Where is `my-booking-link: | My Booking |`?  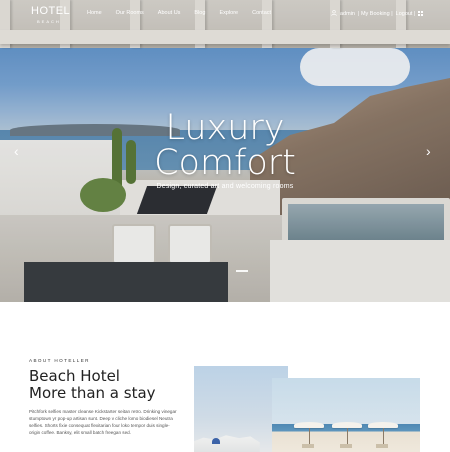
my-booking-link: | My Booking | is located at coordinates (375, 14).